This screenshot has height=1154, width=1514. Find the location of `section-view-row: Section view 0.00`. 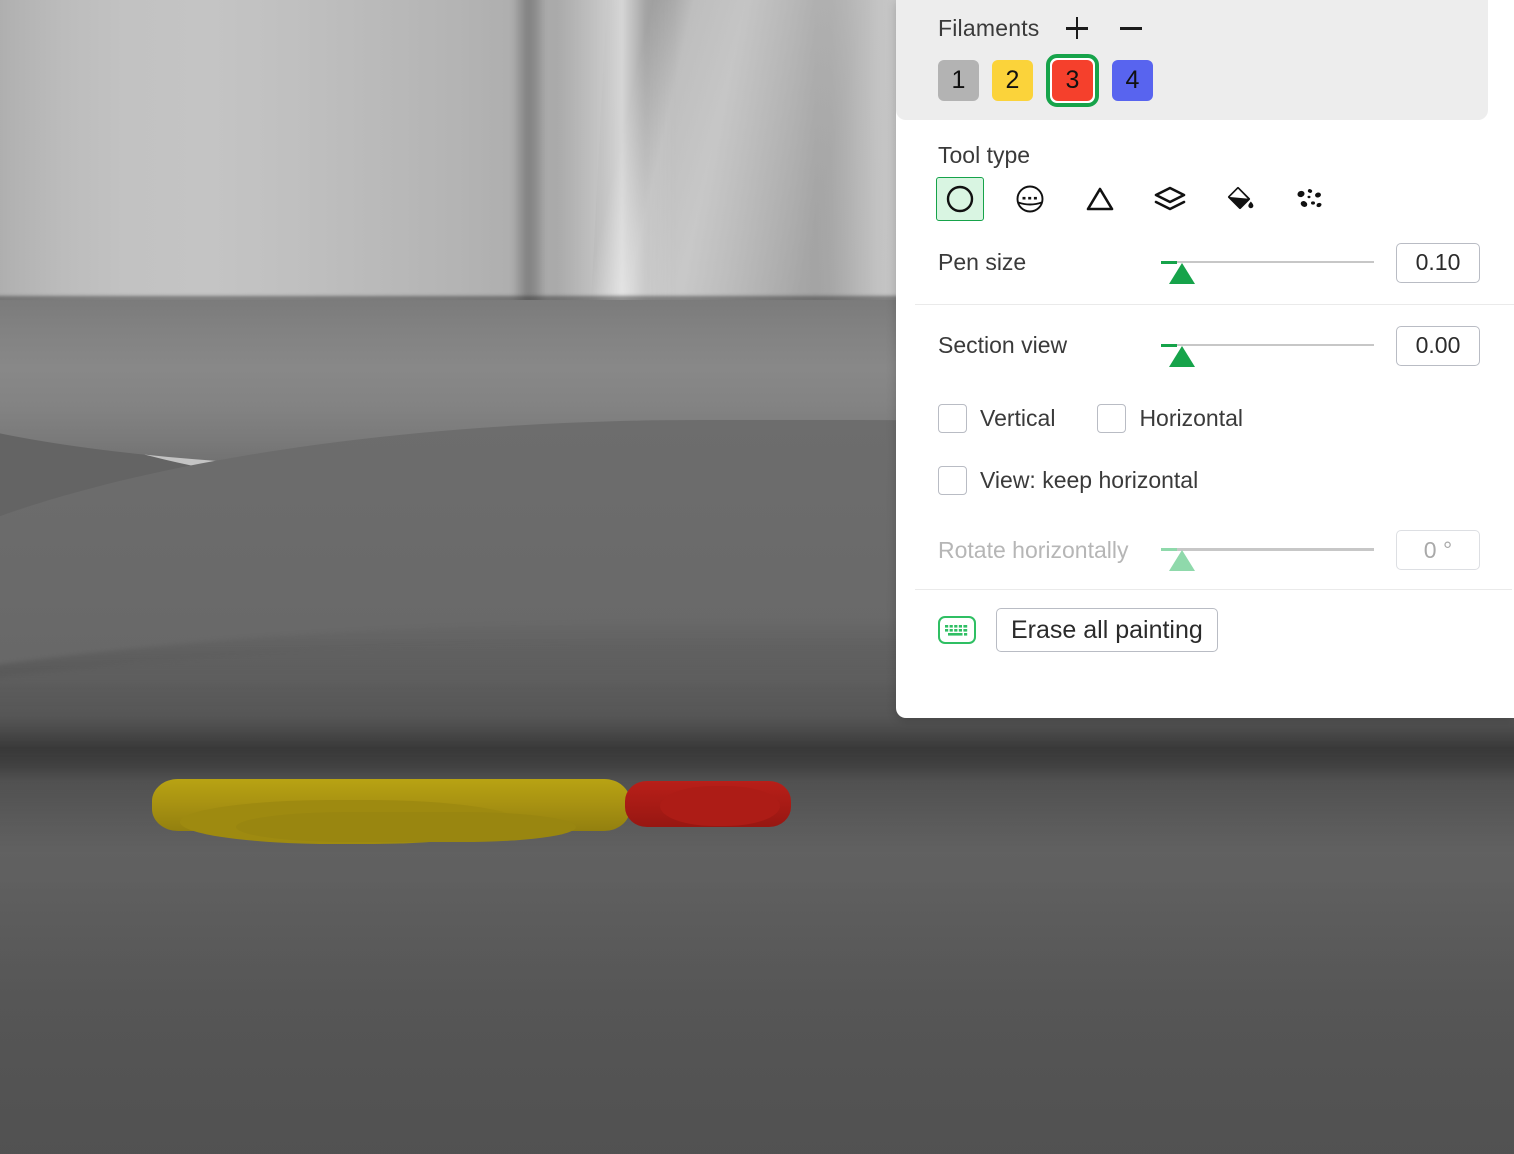

section-view-row: Section view 0.00 is located at coordinates (1205, 345).